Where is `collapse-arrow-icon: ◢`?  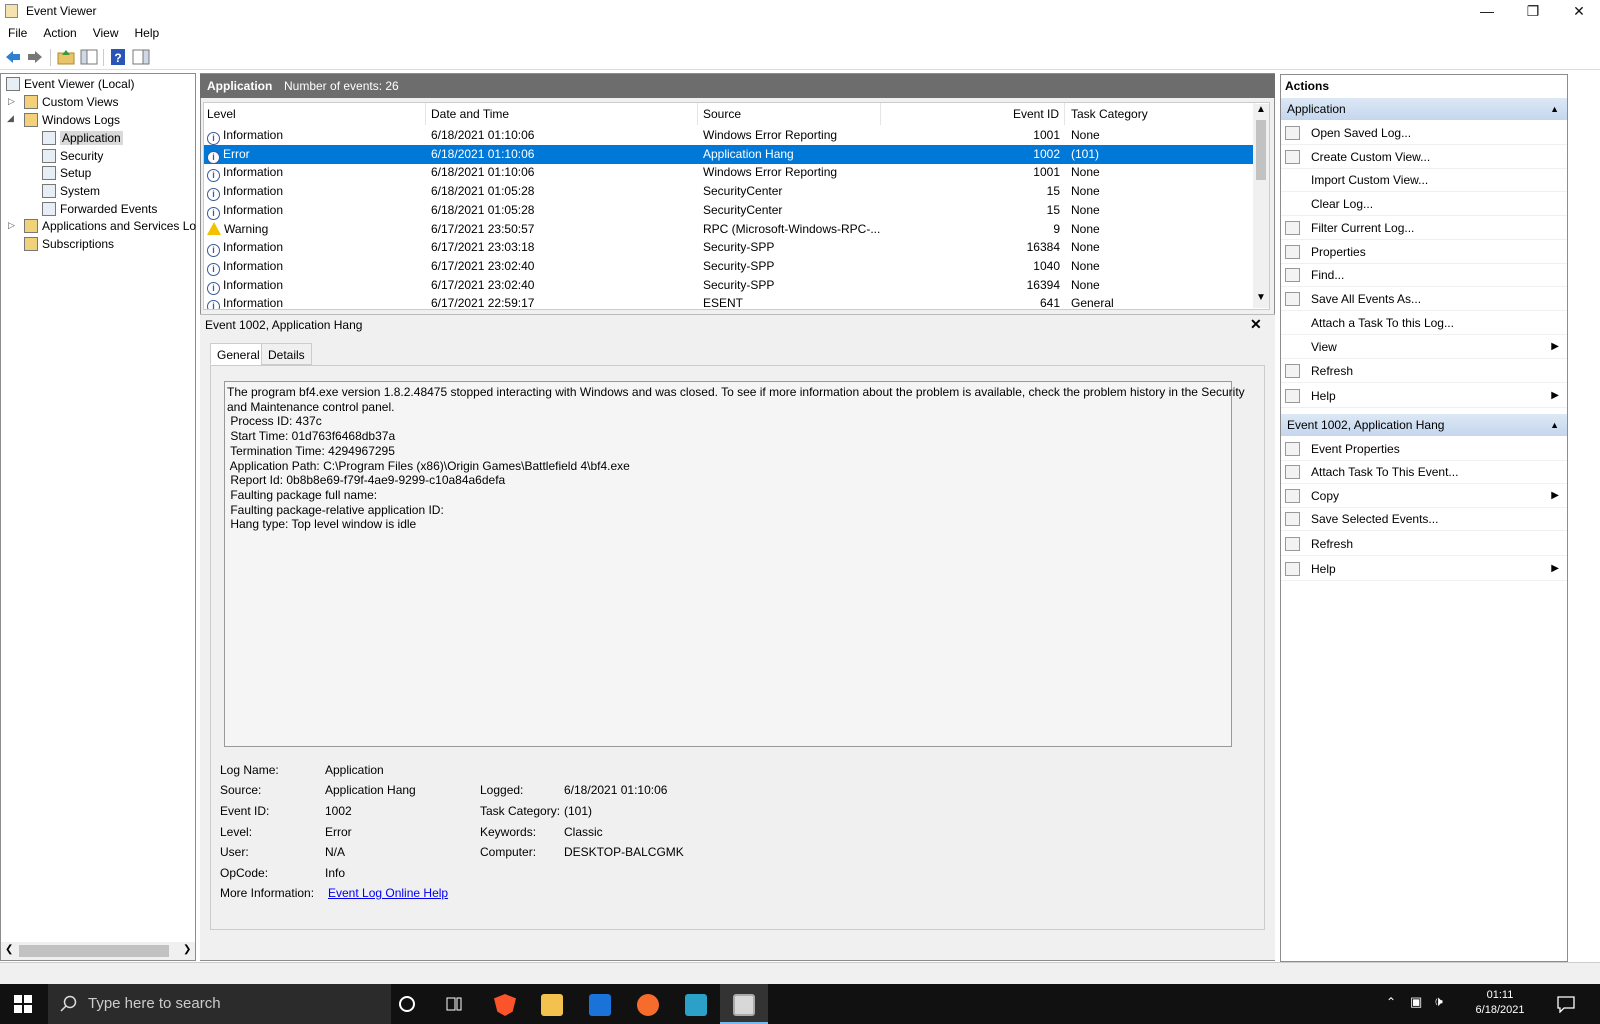
collapse-arrow-icon: ◢ is located at coordinates (10, 118).